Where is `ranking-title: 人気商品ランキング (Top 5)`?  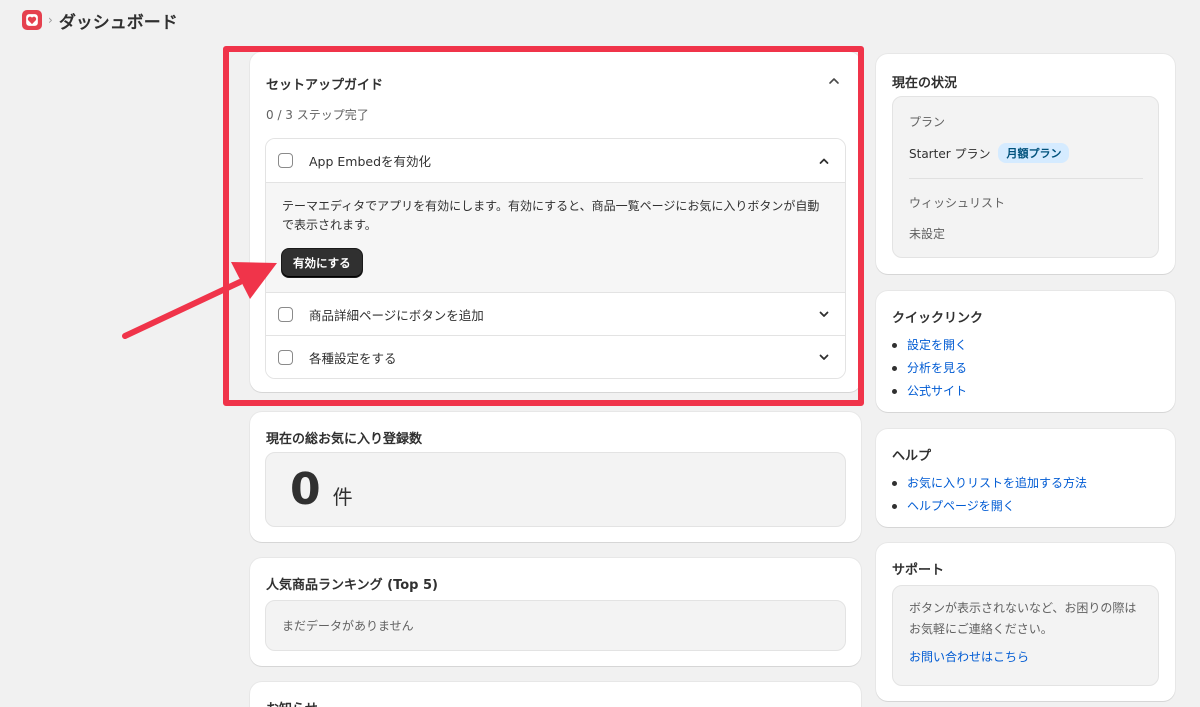
ranking-title: 人気商品ランキング (Top 5) is located at coordinates (352, 585).